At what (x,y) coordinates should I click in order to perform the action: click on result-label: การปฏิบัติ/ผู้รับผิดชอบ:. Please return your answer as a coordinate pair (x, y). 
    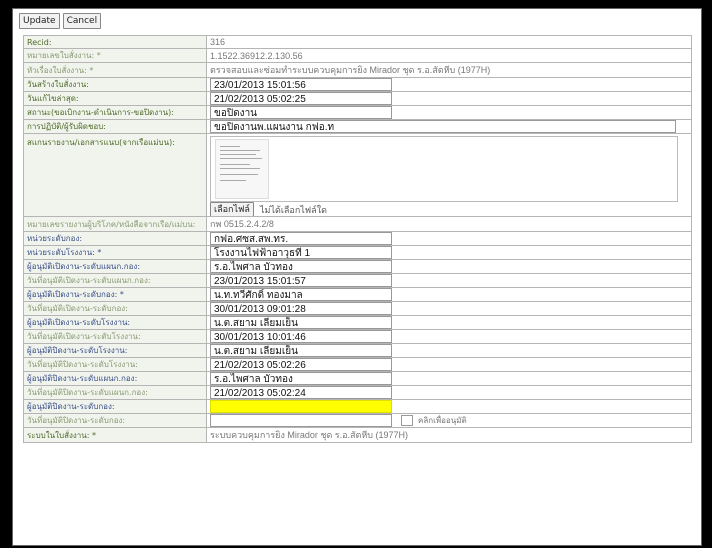
    Looking at the image, I should click on (115, 126).